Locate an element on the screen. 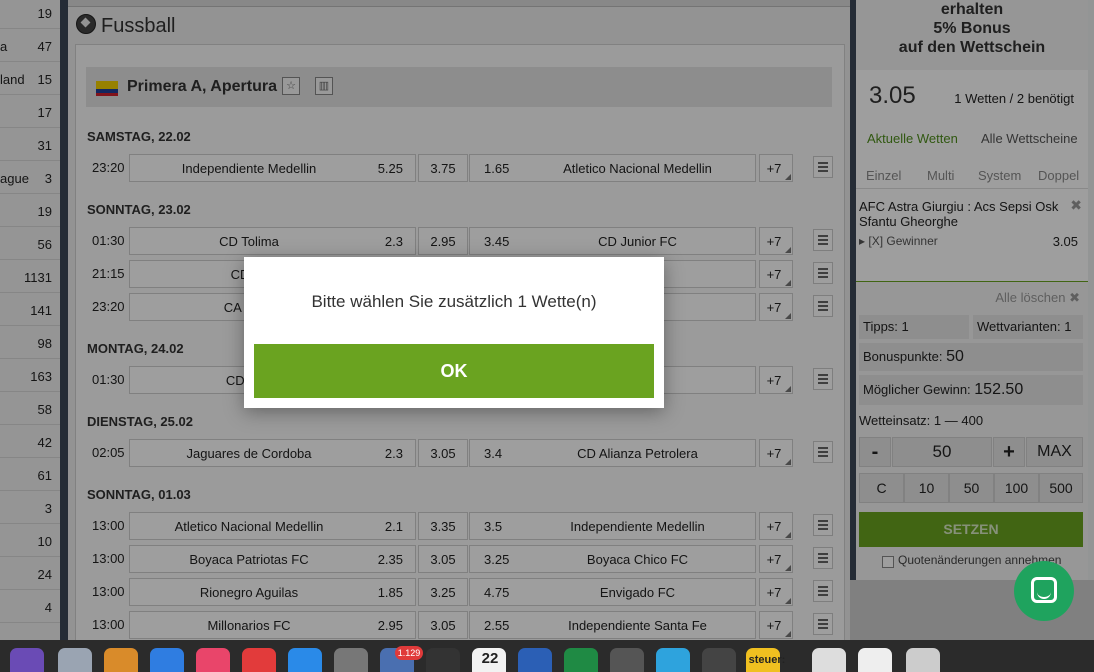 This screenshot has width=1094, height=672. steuer-label: steuer: is located at coordinates (767, 660).